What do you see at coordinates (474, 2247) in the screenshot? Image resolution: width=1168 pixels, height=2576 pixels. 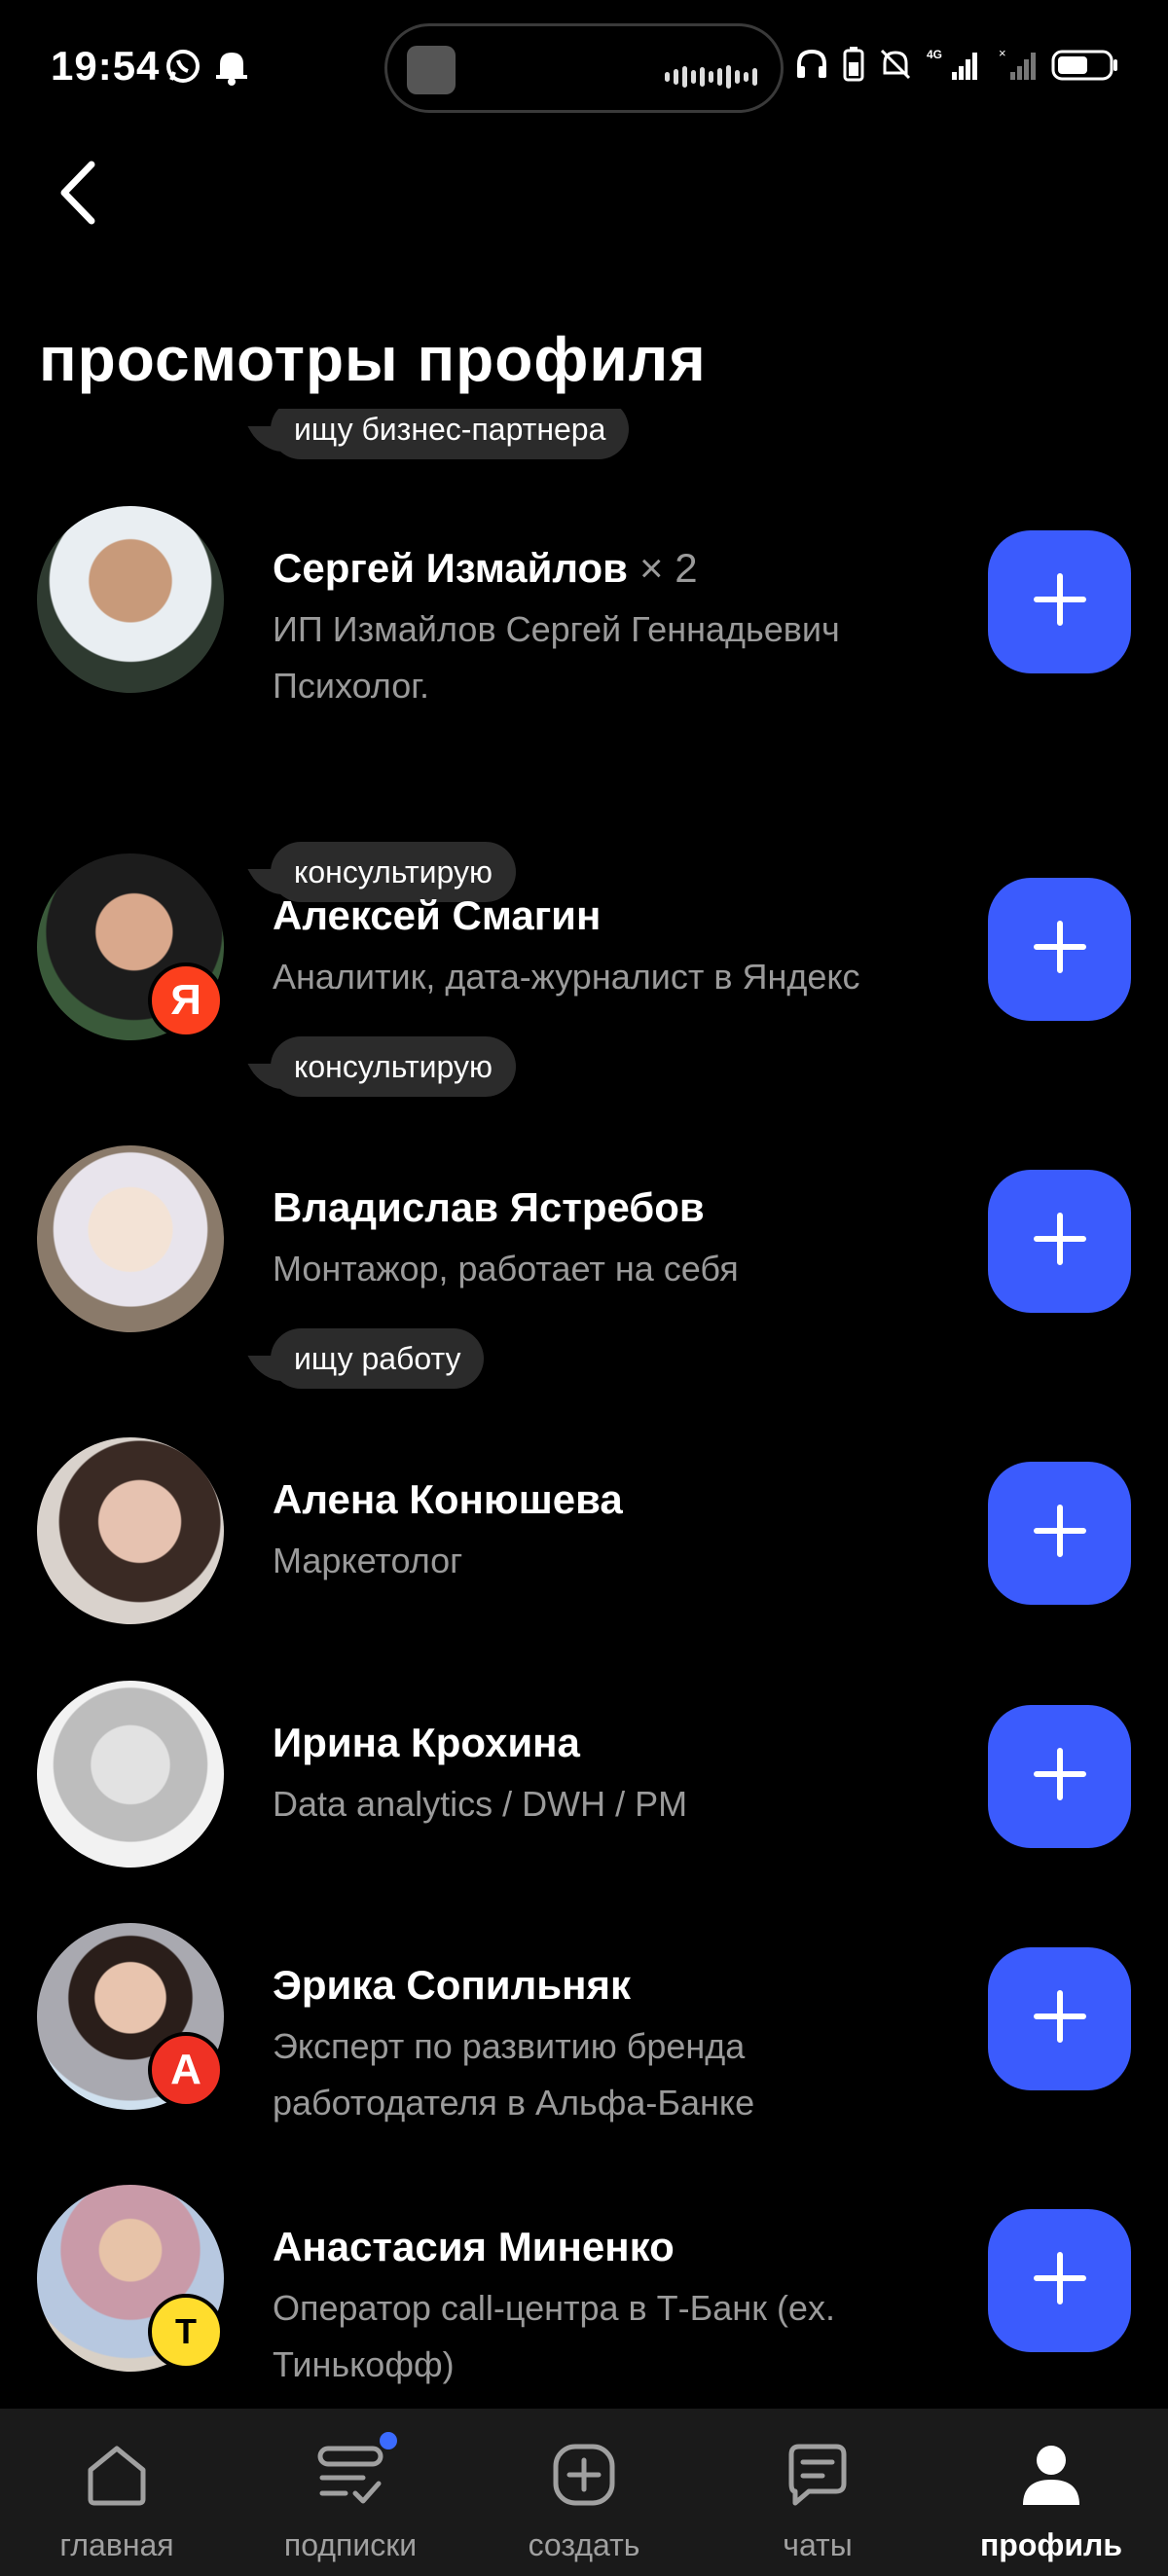 I see `viewer-name: Анастасия Миненко` at bounding box center [474, 2247].